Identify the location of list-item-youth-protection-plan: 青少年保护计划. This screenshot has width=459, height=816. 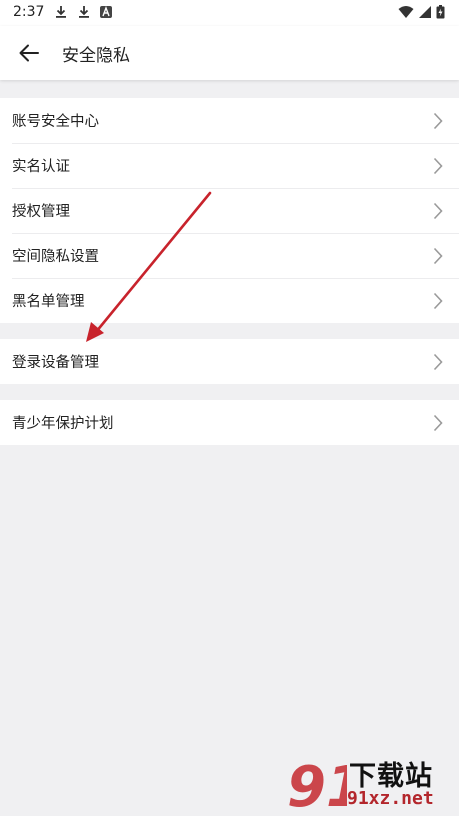
(229, 422).